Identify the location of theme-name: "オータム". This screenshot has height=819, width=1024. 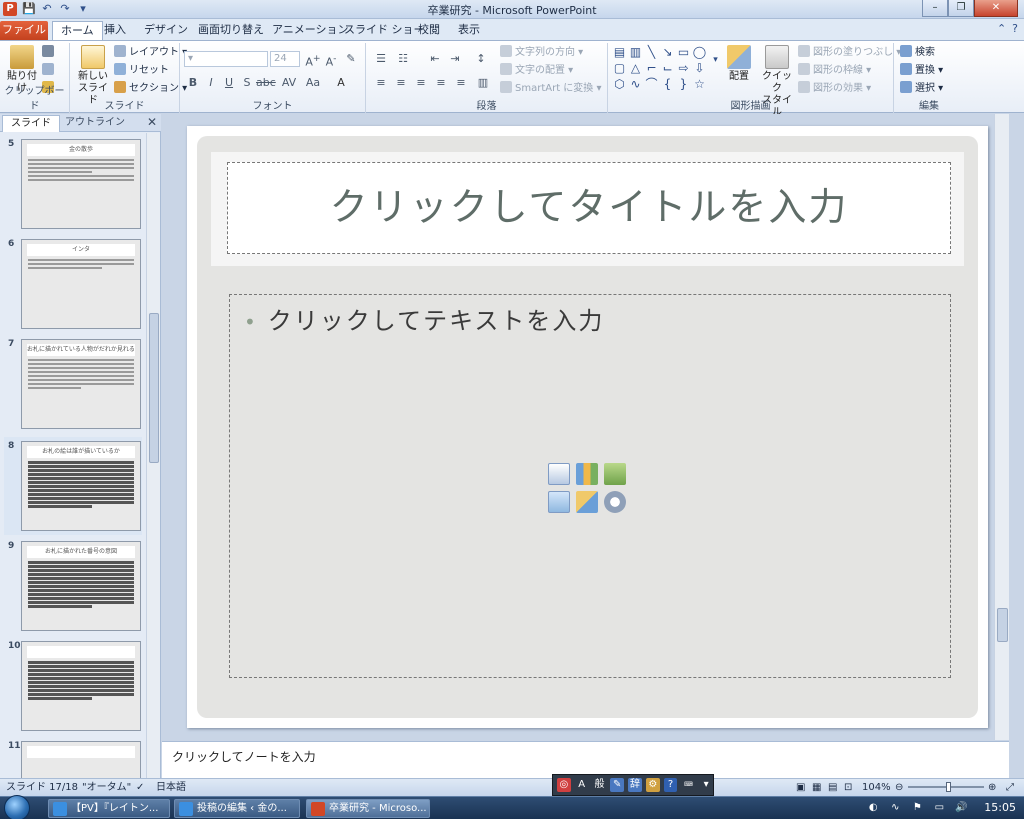
(106, 787).